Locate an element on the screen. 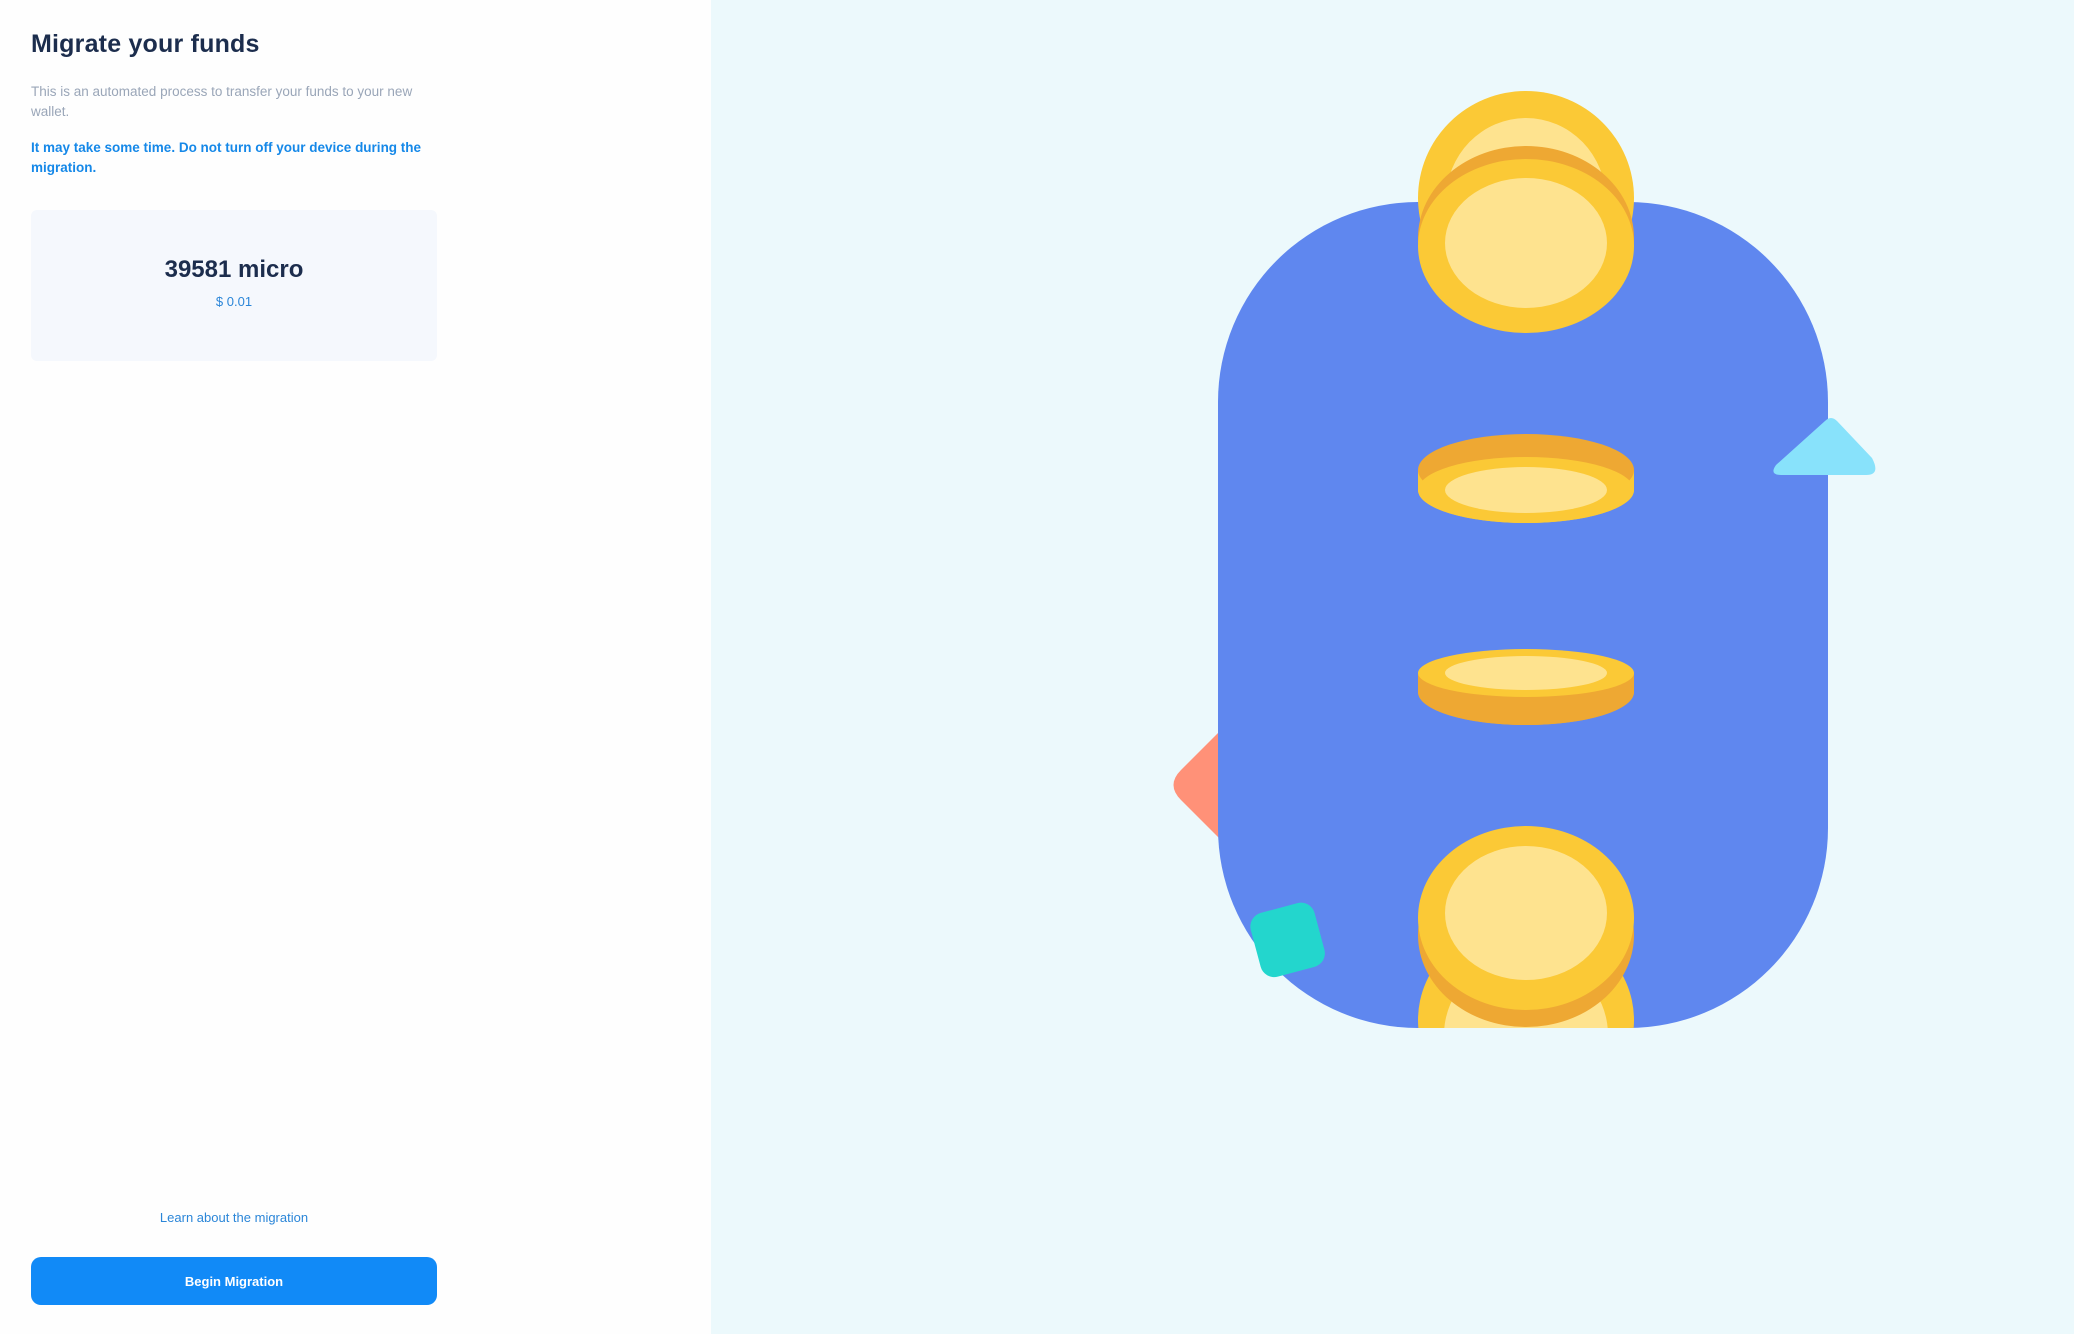 The image size is (2074, 1334). balance-amount: 39581 micro is located at coordinates (234, 269).